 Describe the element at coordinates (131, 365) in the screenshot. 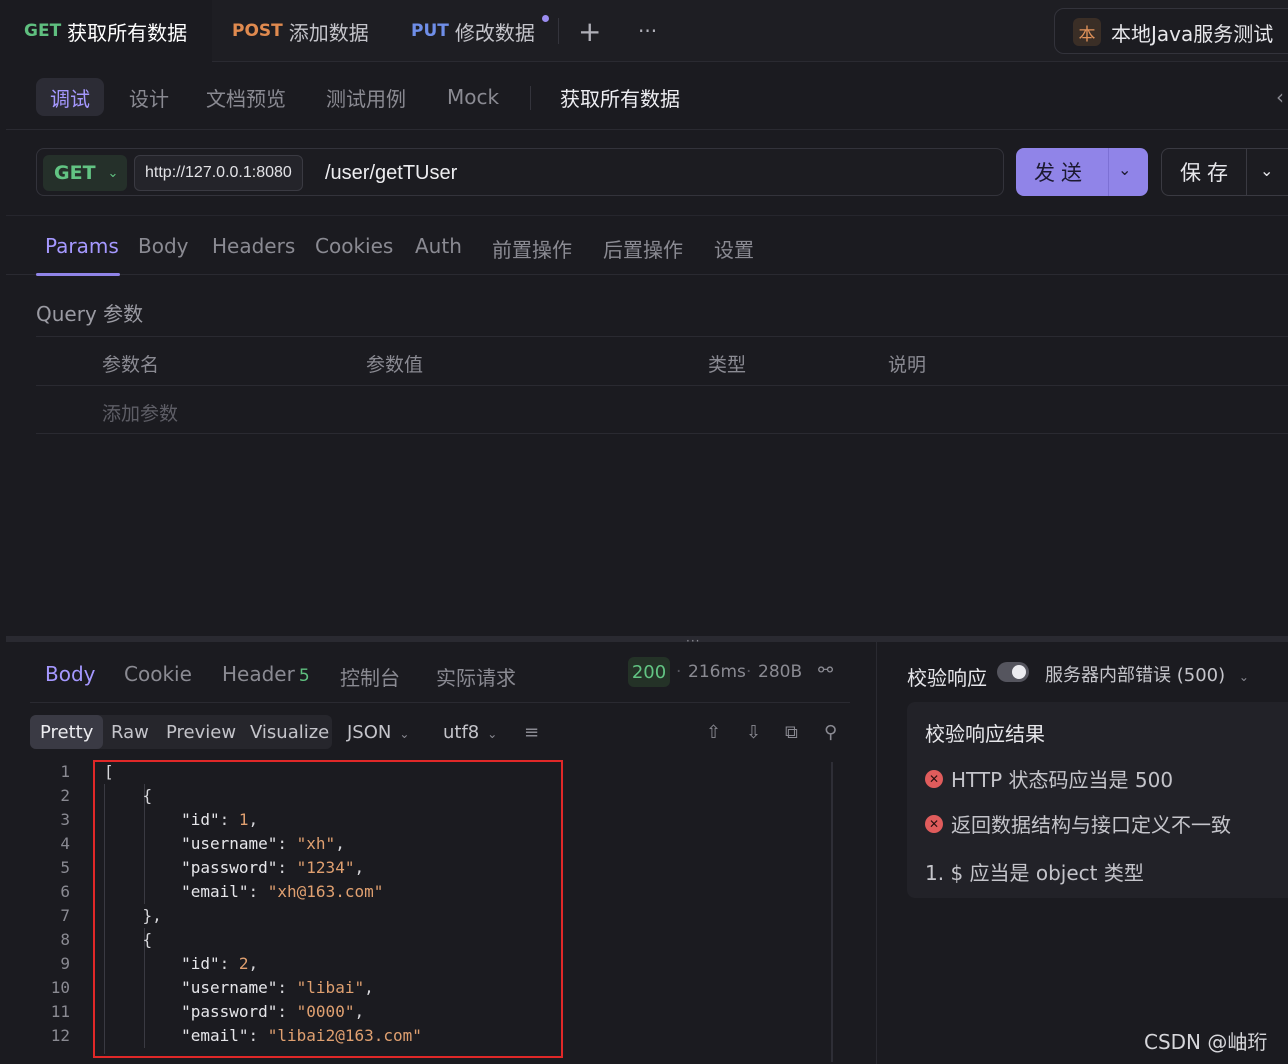

I see `column-header: 参数名` at that location.